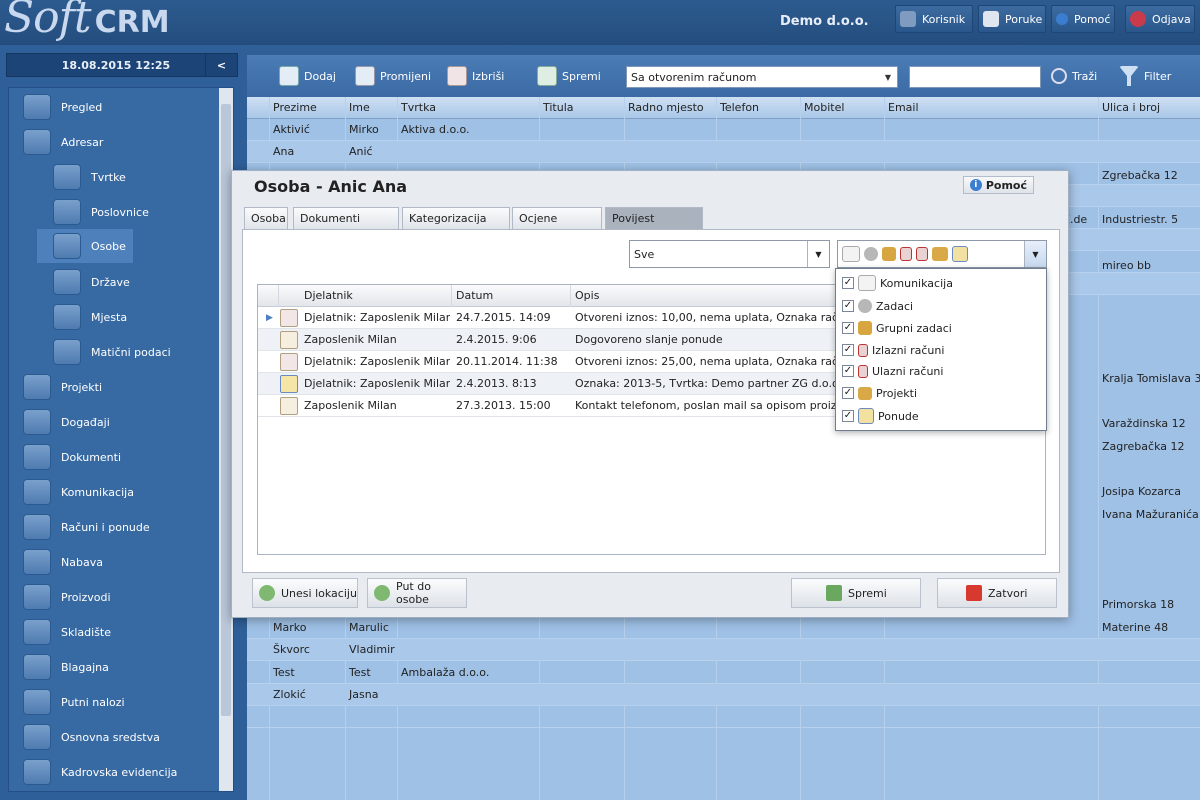 The height and width of the screenshot is (800, 1200). Describe the element at coordinates (456, 218) in the screenshot. I see `tab-kategorizacija: Kategorizacija` at that location.